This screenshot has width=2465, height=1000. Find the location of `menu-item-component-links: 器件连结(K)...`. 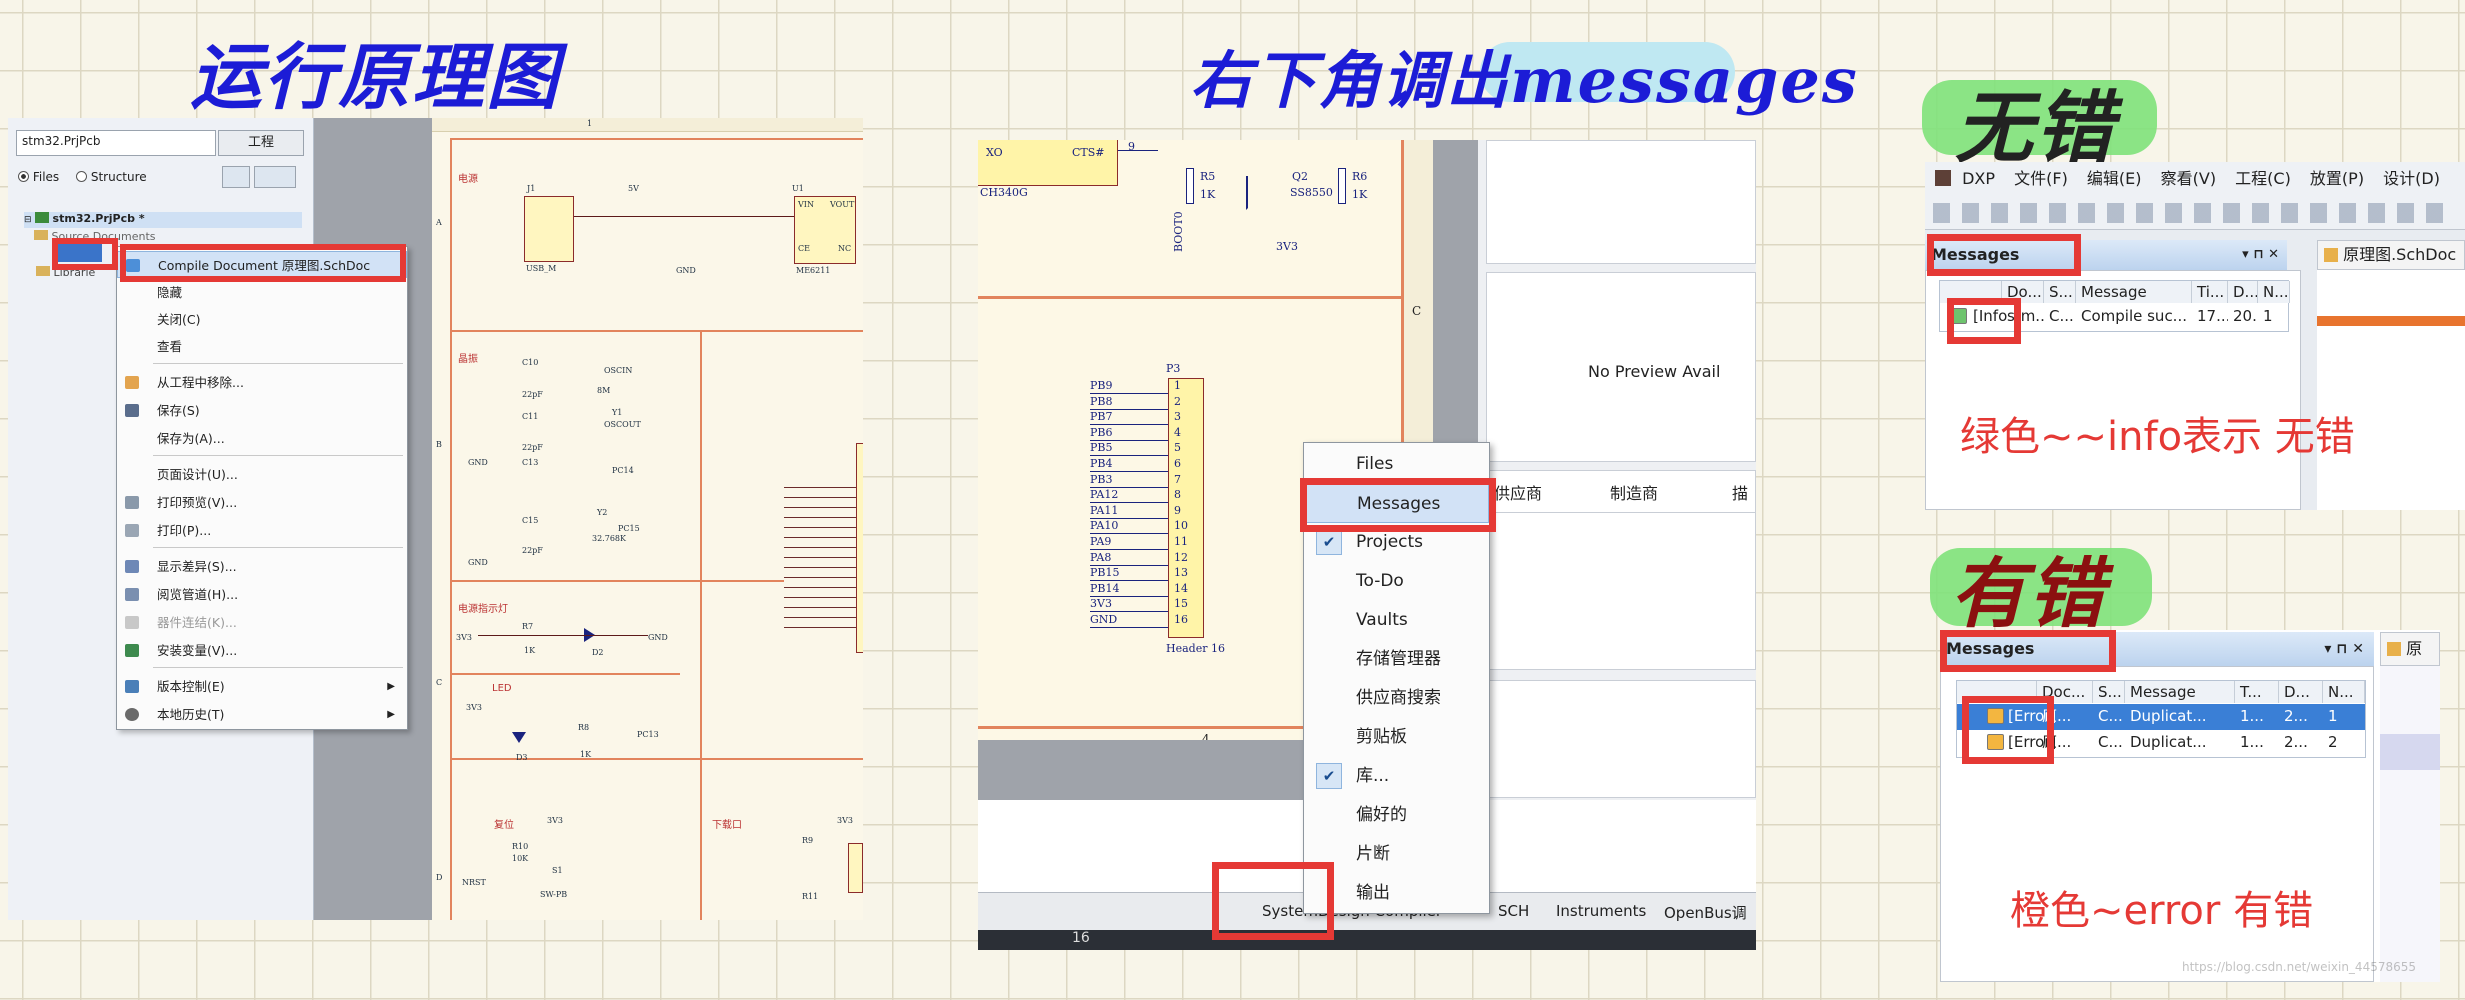

menu-item-component-links: 器件连结(K)... is located at coordinates (262, 622).